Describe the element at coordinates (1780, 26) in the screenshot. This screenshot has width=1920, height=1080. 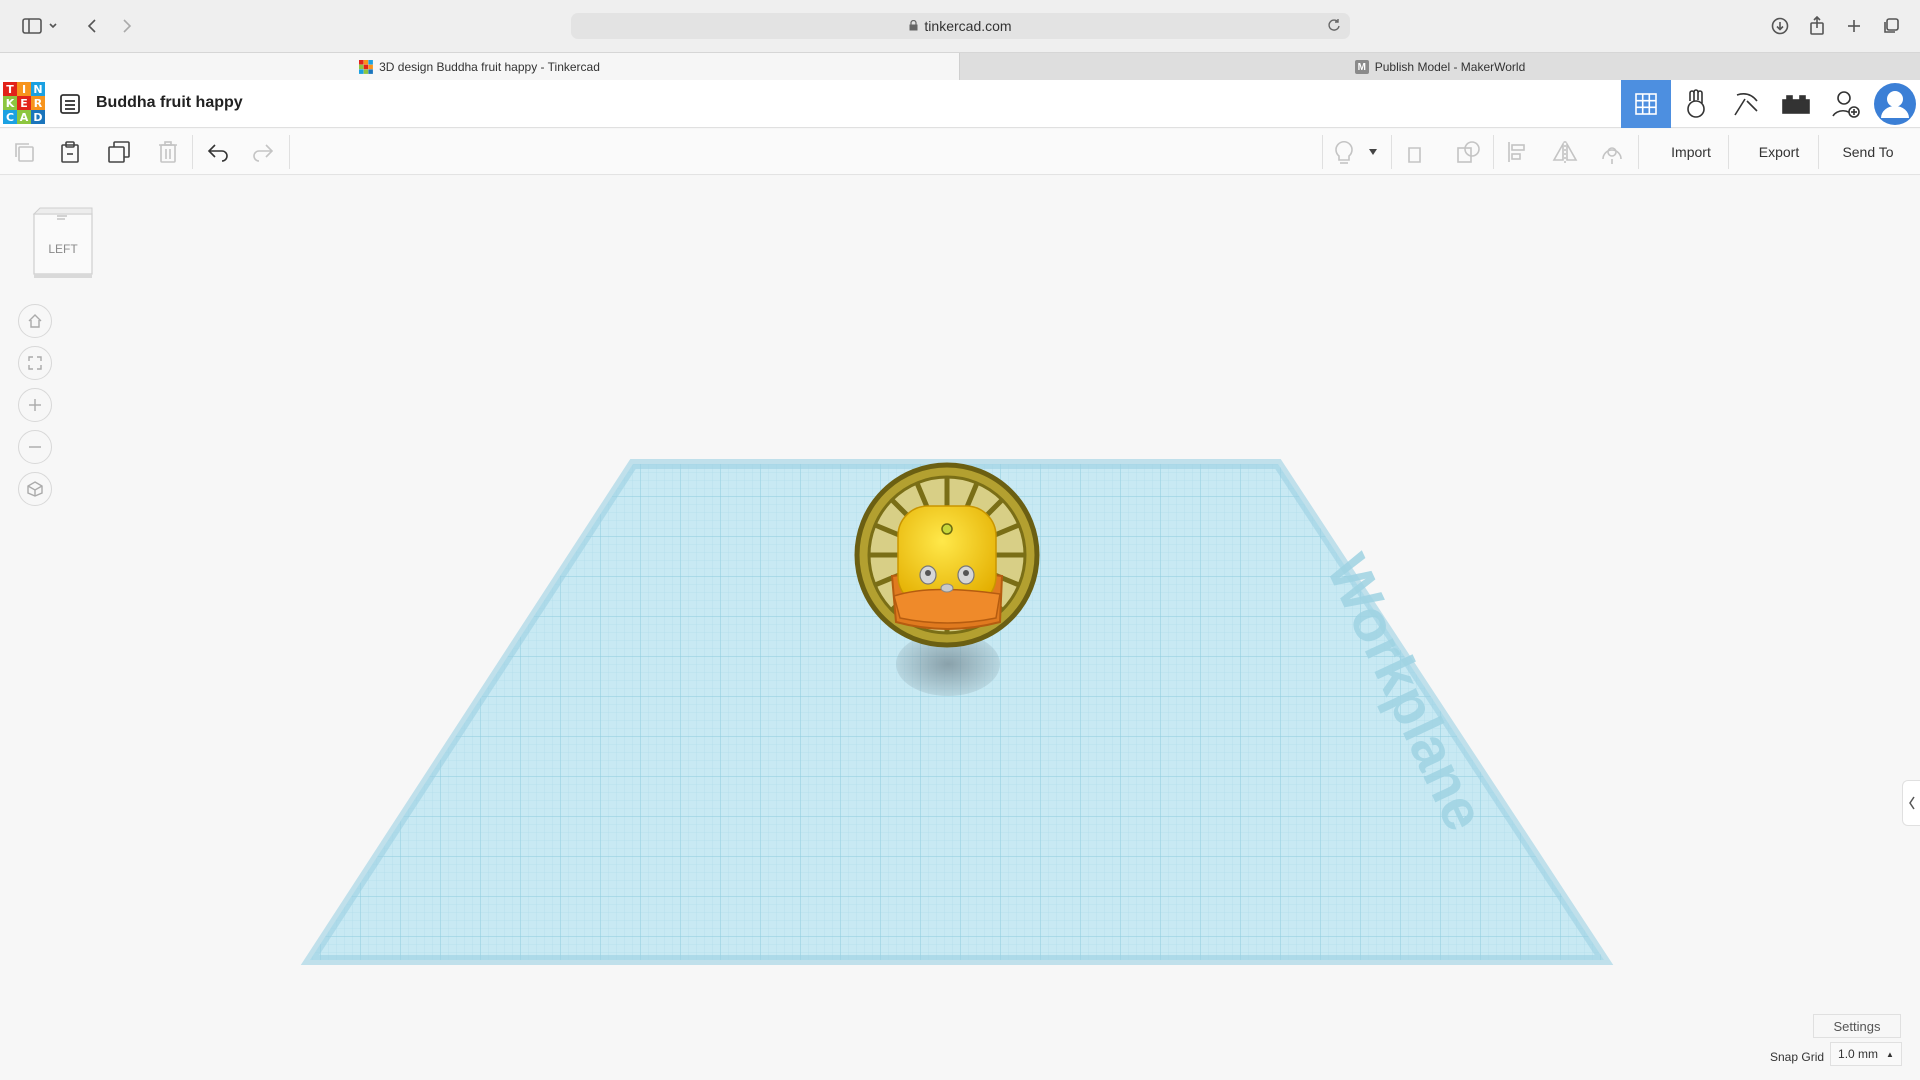
I see `download-icon` at that location.